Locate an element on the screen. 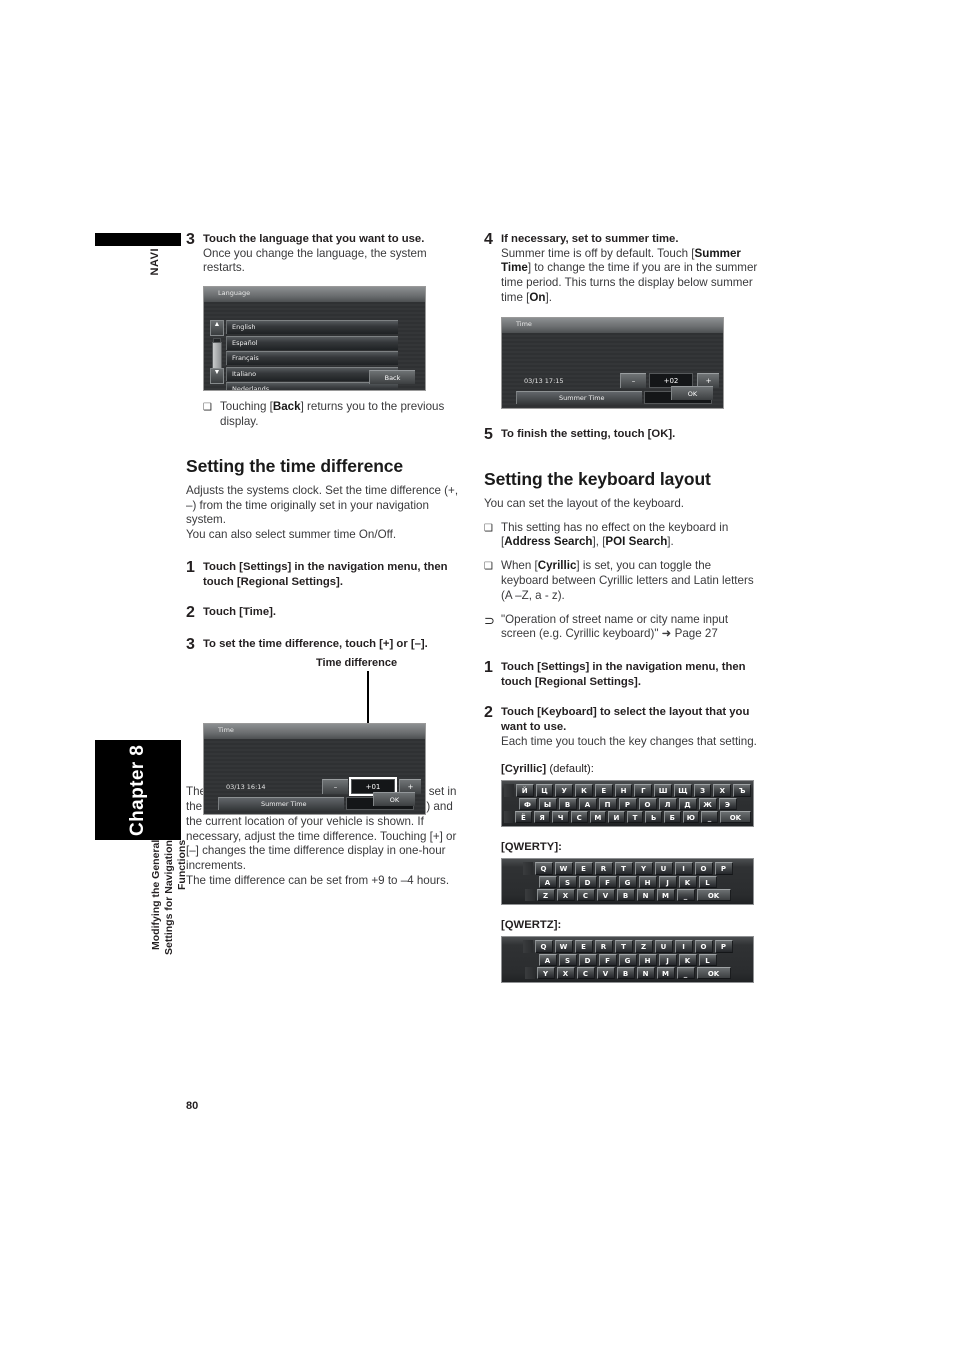 This screenshot has height=1351, width=954. language-scrollbar: ▲ ▼ is located at coordinates (217, 352).